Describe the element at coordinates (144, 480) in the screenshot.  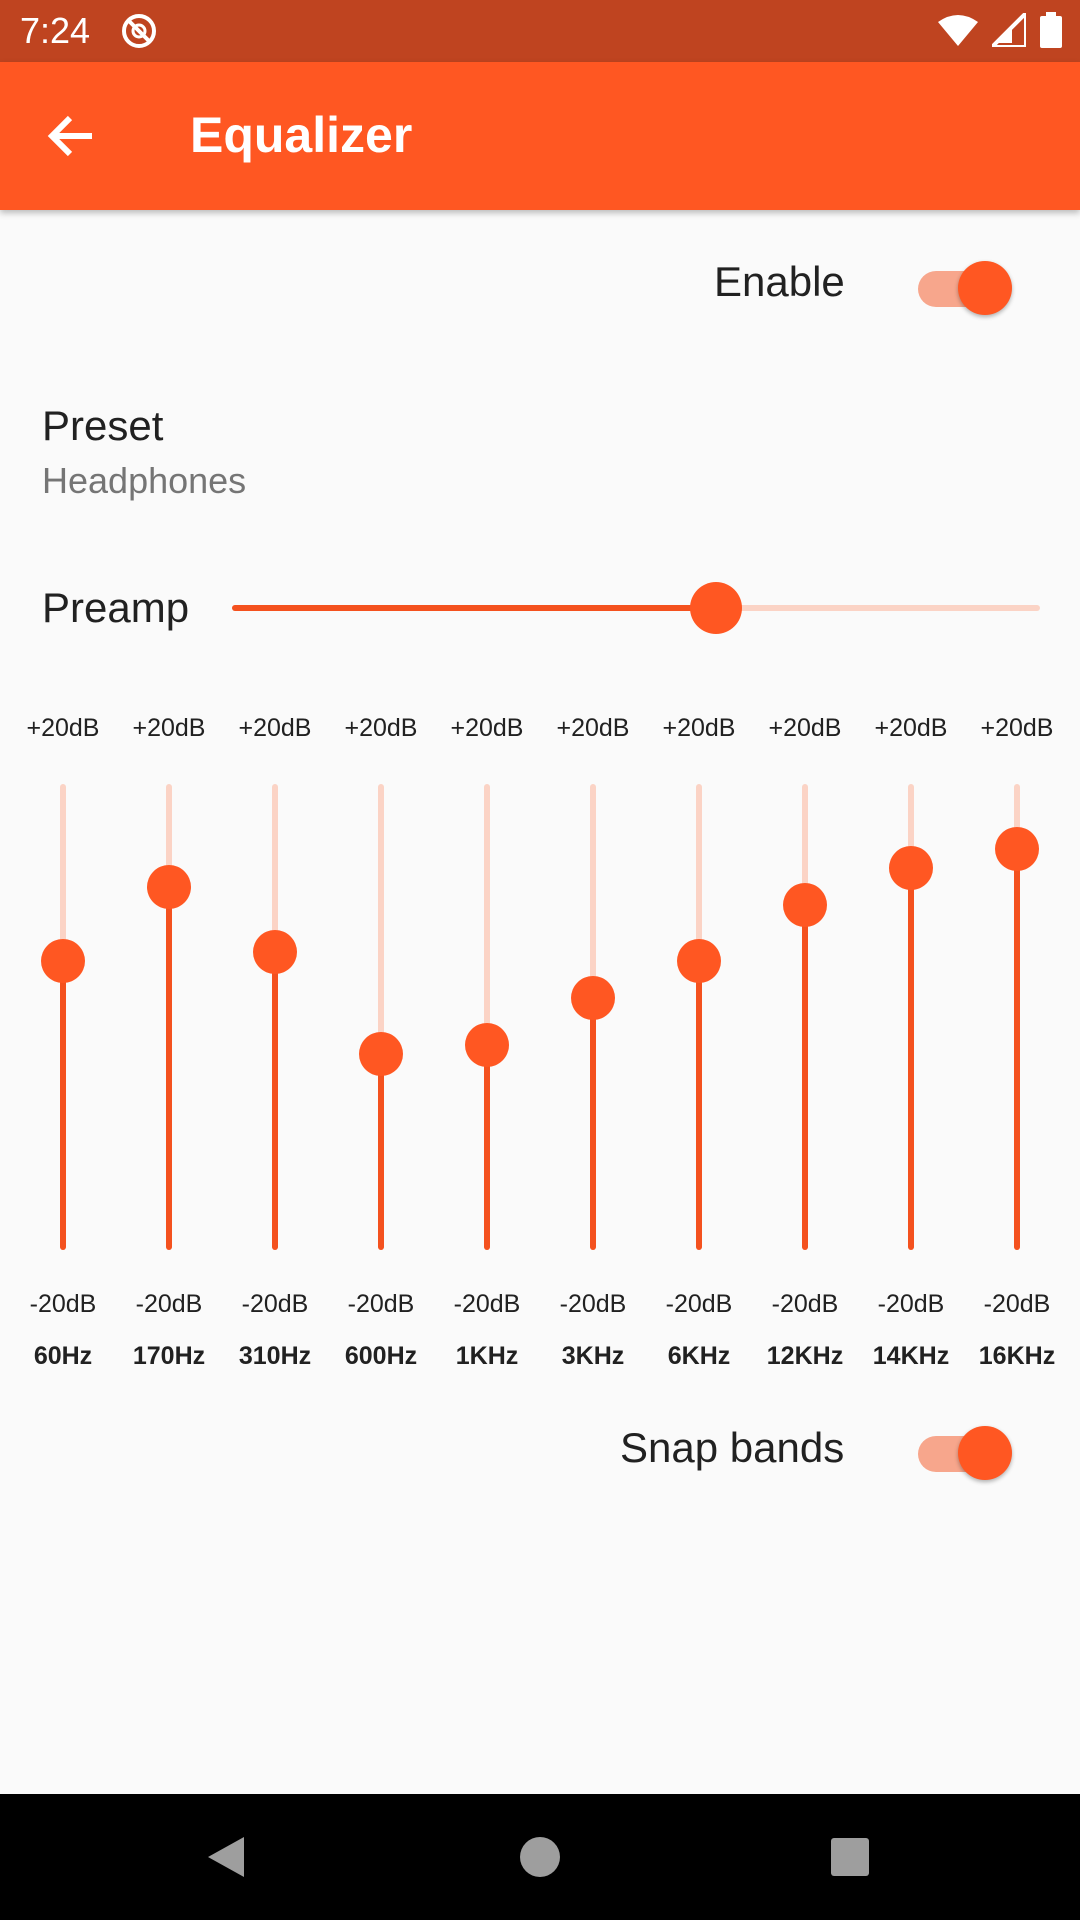
I see `preset-value: Headphones` at that location.